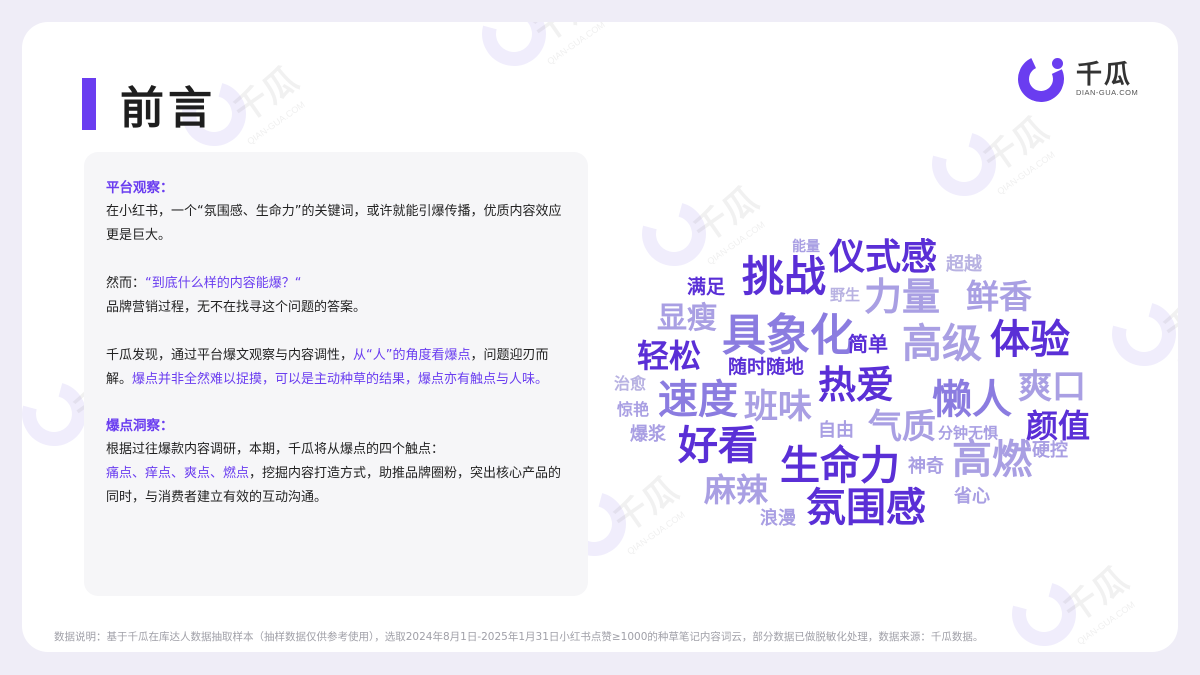 This screenshot has height=675, width=1200. What do you see at coordinates (669, 356) in the screenshot?
I see `word-cloud-term: 轻松` at bounding box center [669, 356].